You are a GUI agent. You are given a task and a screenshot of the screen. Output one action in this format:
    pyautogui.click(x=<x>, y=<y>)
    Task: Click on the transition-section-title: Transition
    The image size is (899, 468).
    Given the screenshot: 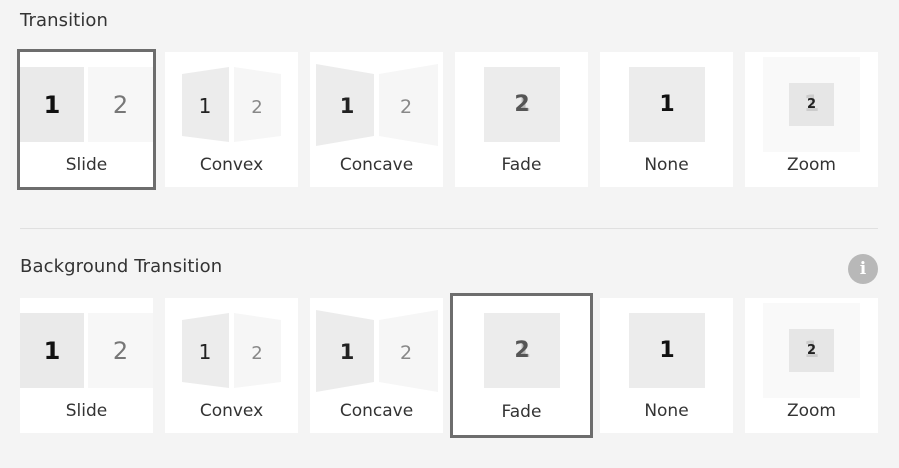 What is the action you would take?
    pyautogui.click(x=64, y=20)
    